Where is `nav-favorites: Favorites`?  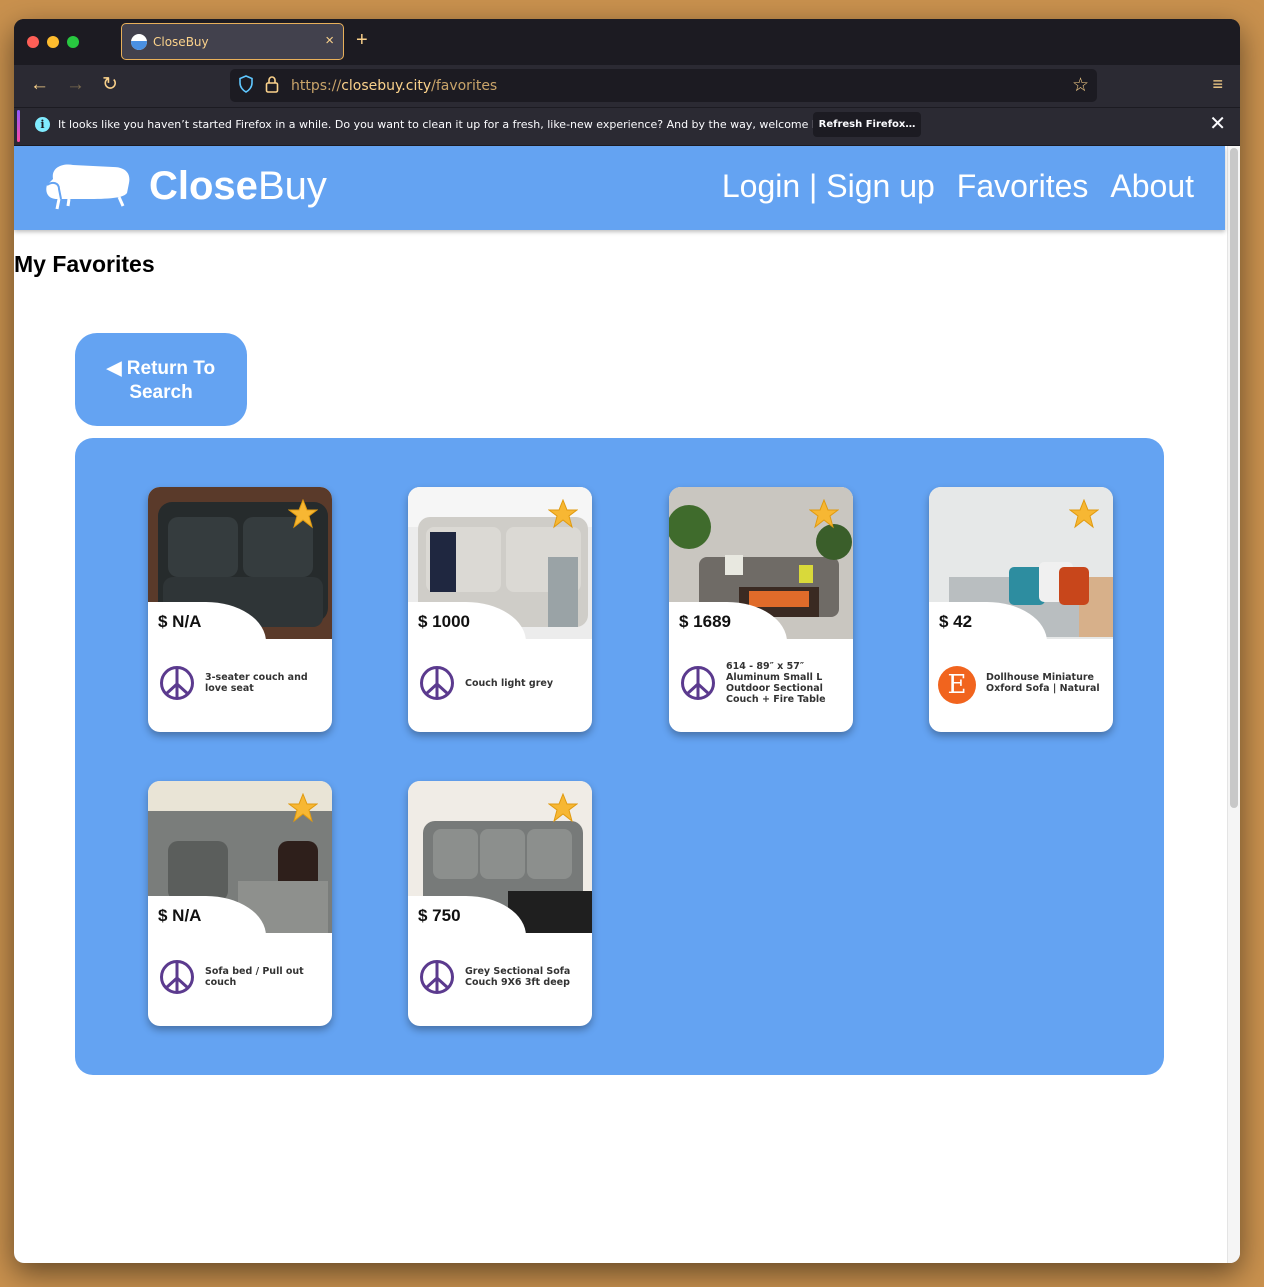 nav-favorites: Favorites is located at coordinates (1023, 186).